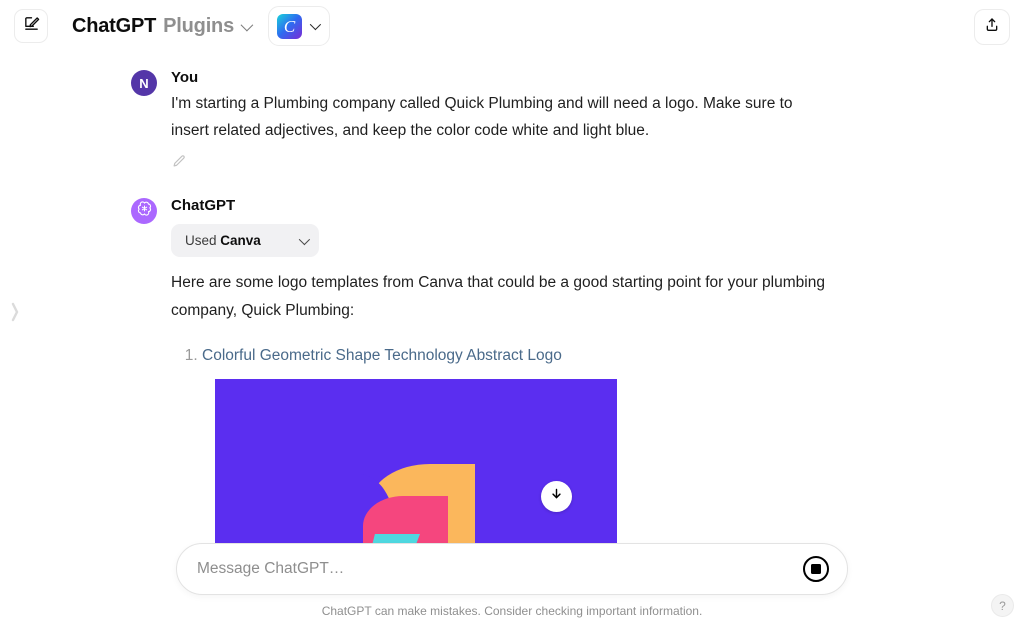 This screenshot has height=626, width=1024. I want to click on download-image-button, so click(556, 496).